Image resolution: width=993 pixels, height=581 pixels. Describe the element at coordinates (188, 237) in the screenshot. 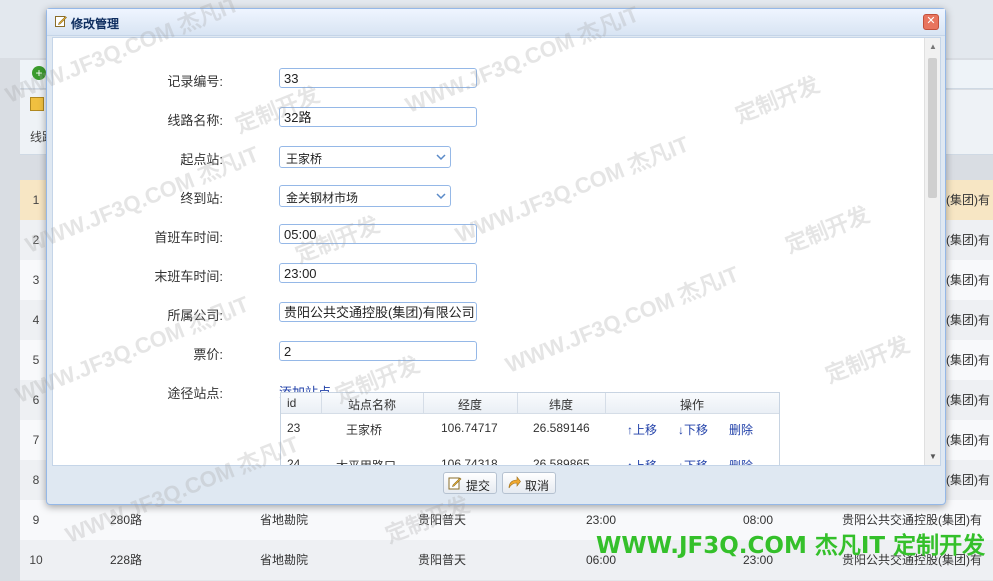

I see `first-bus-label: 首班车时间:` at that location.